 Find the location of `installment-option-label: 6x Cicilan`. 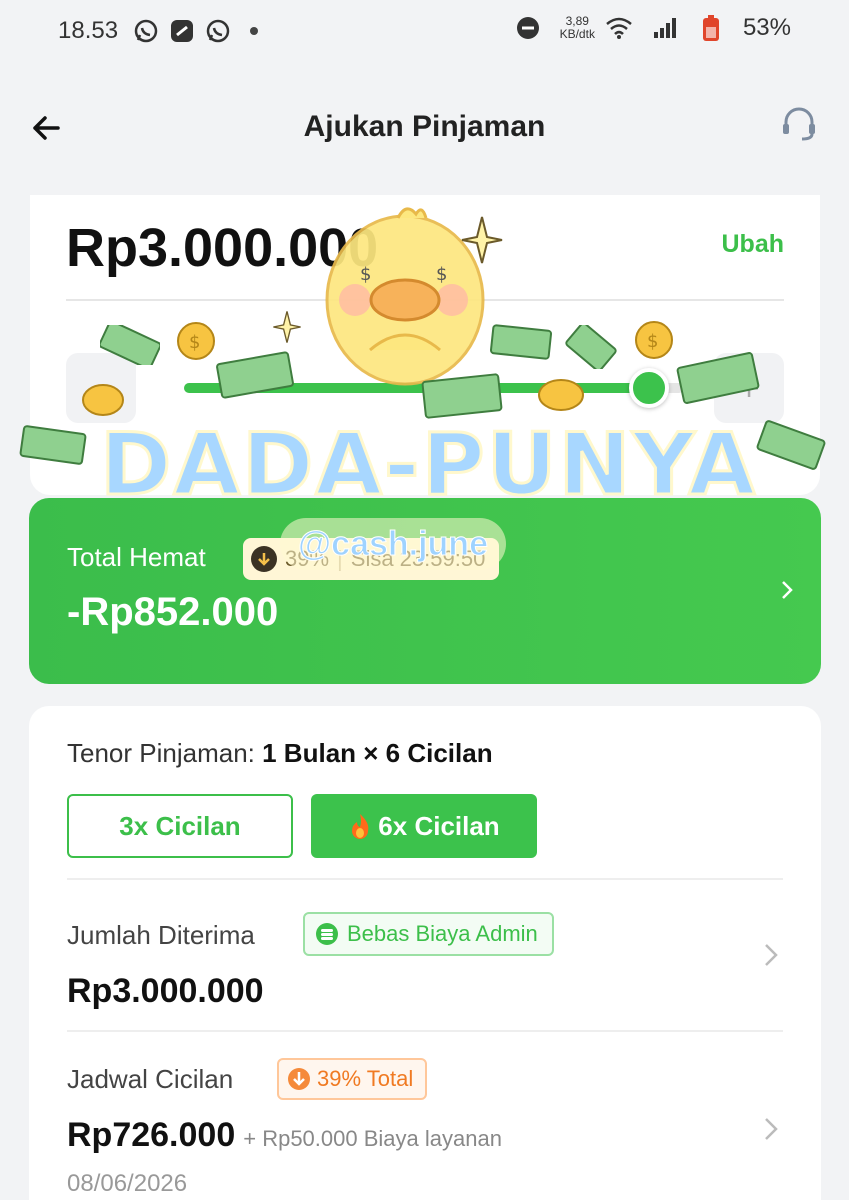

installment-option-label: 6x Cicilan is located at coordinates (439, 825).